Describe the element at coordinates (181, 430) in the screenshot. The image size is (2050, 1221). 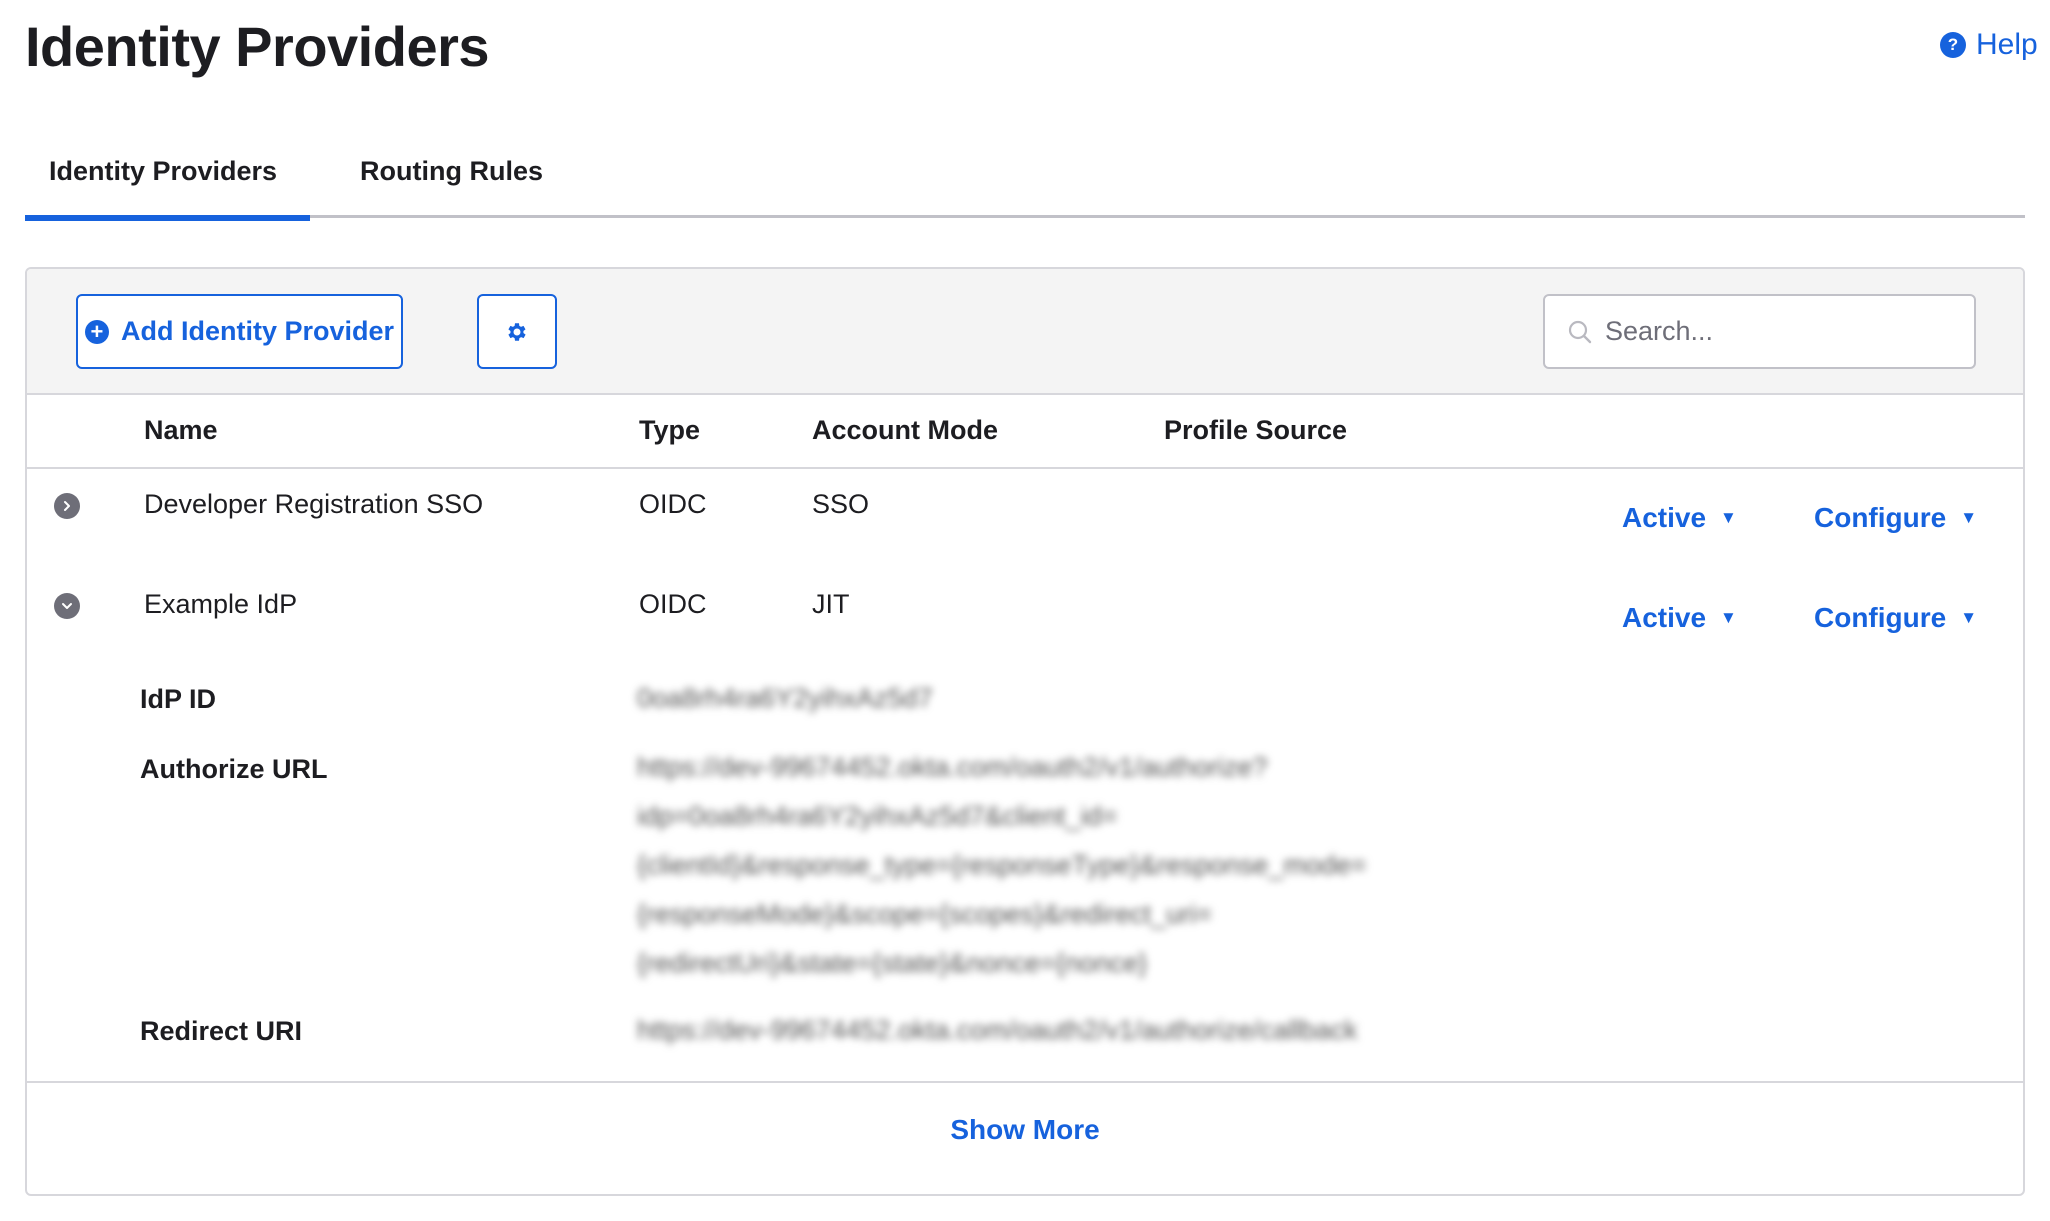
I see `column-header-name: Name` at that location.